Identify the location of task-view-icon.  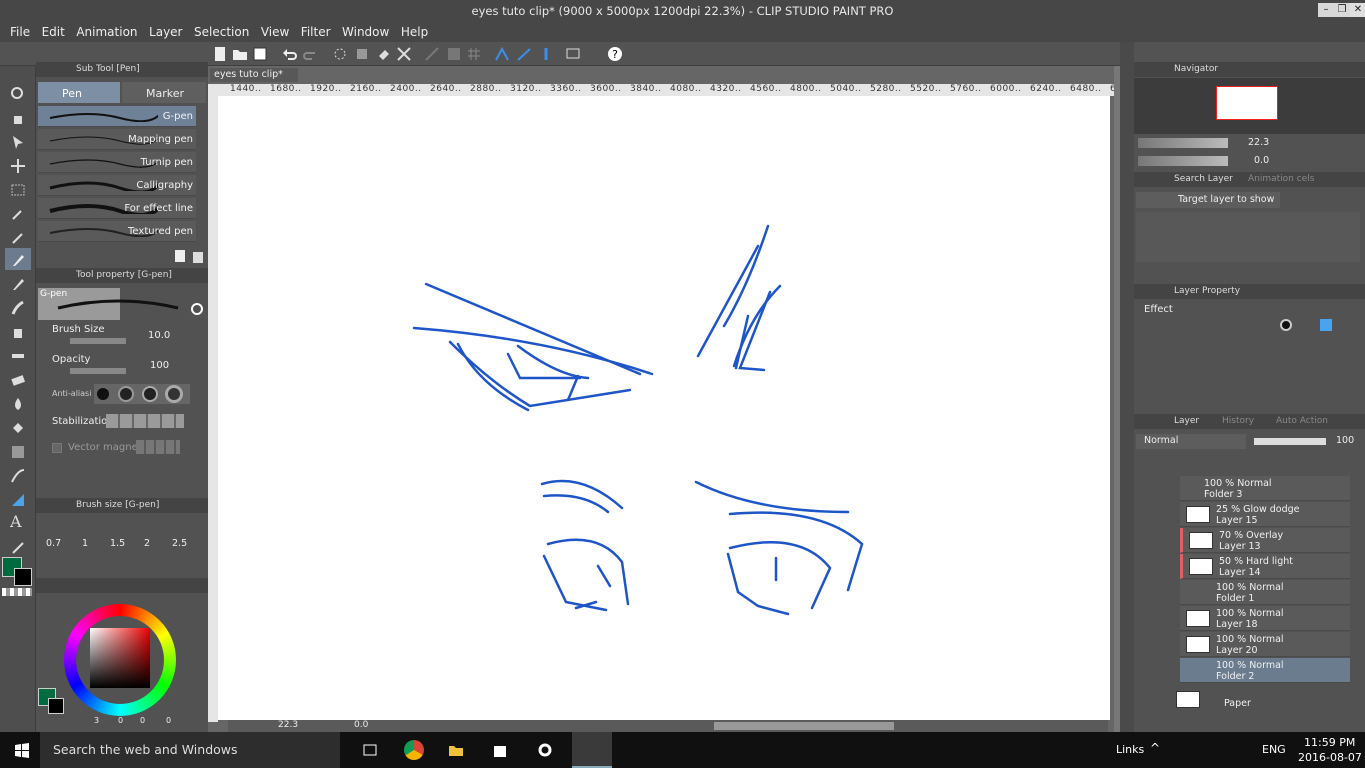
(370, 750).